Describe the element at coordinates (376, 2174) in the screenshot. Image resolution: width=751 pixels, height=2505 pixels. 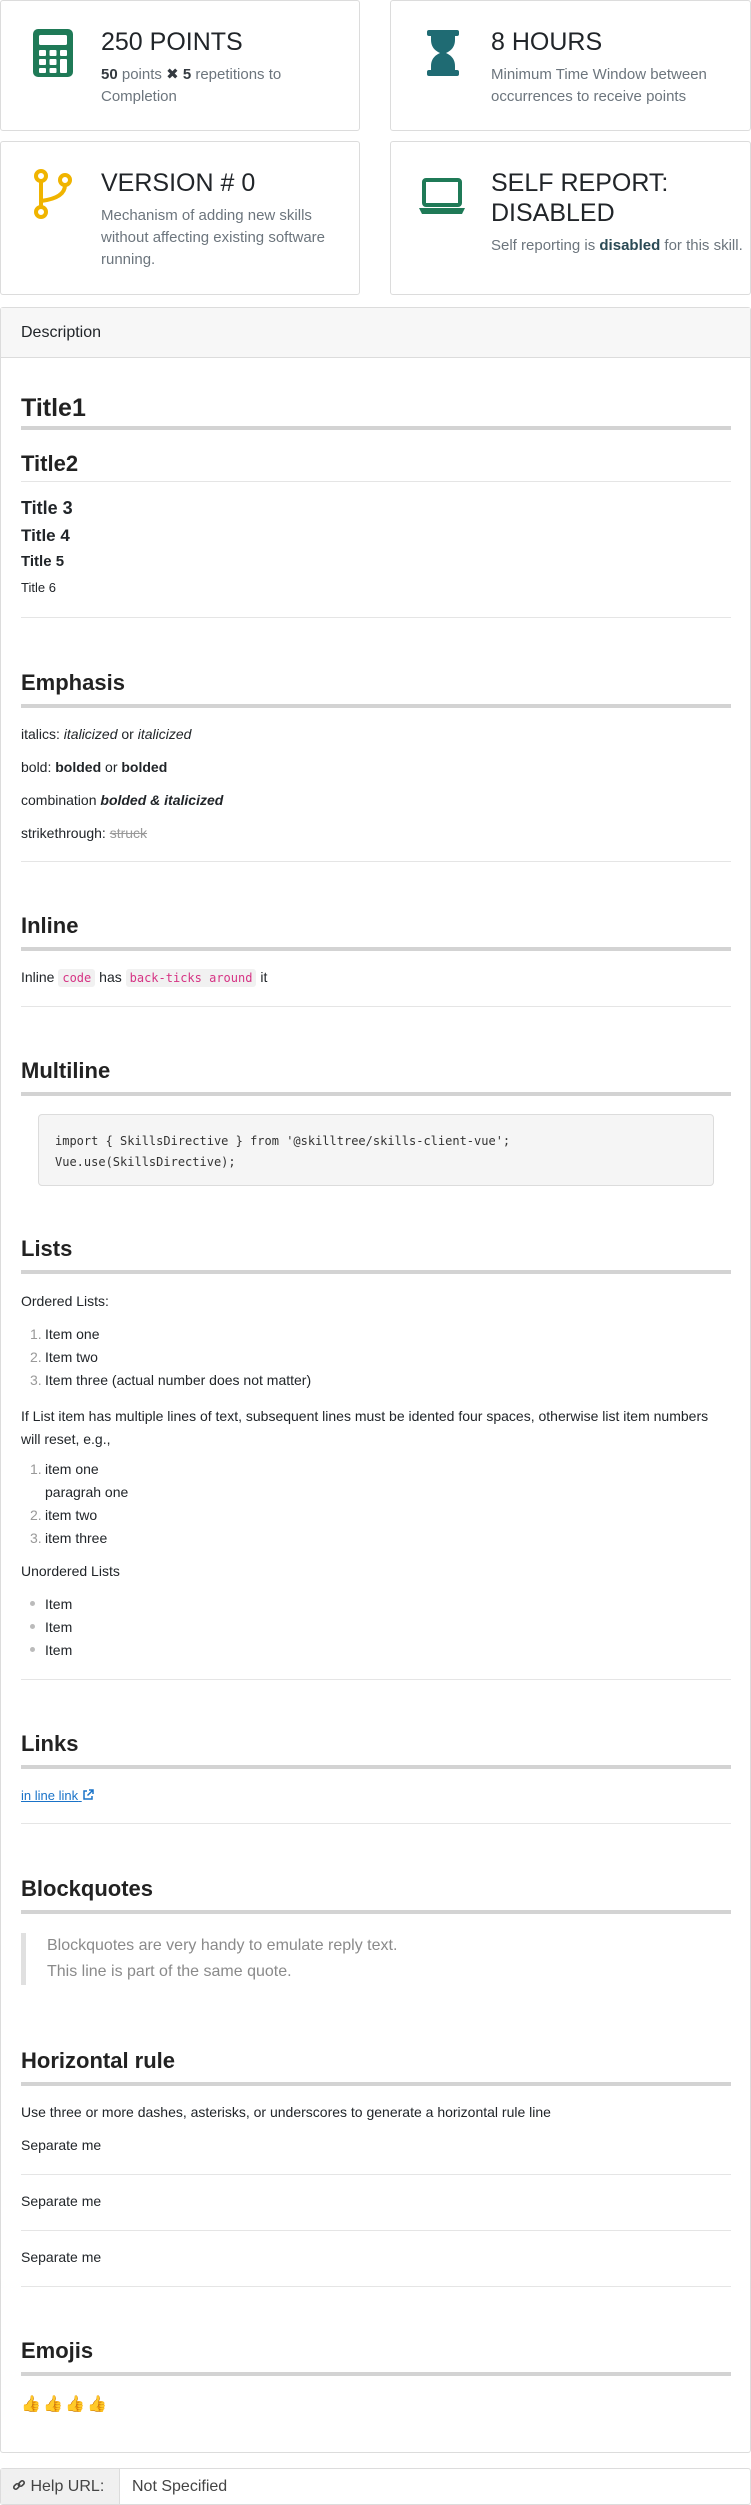
I see `horizontal-rule` at that location.